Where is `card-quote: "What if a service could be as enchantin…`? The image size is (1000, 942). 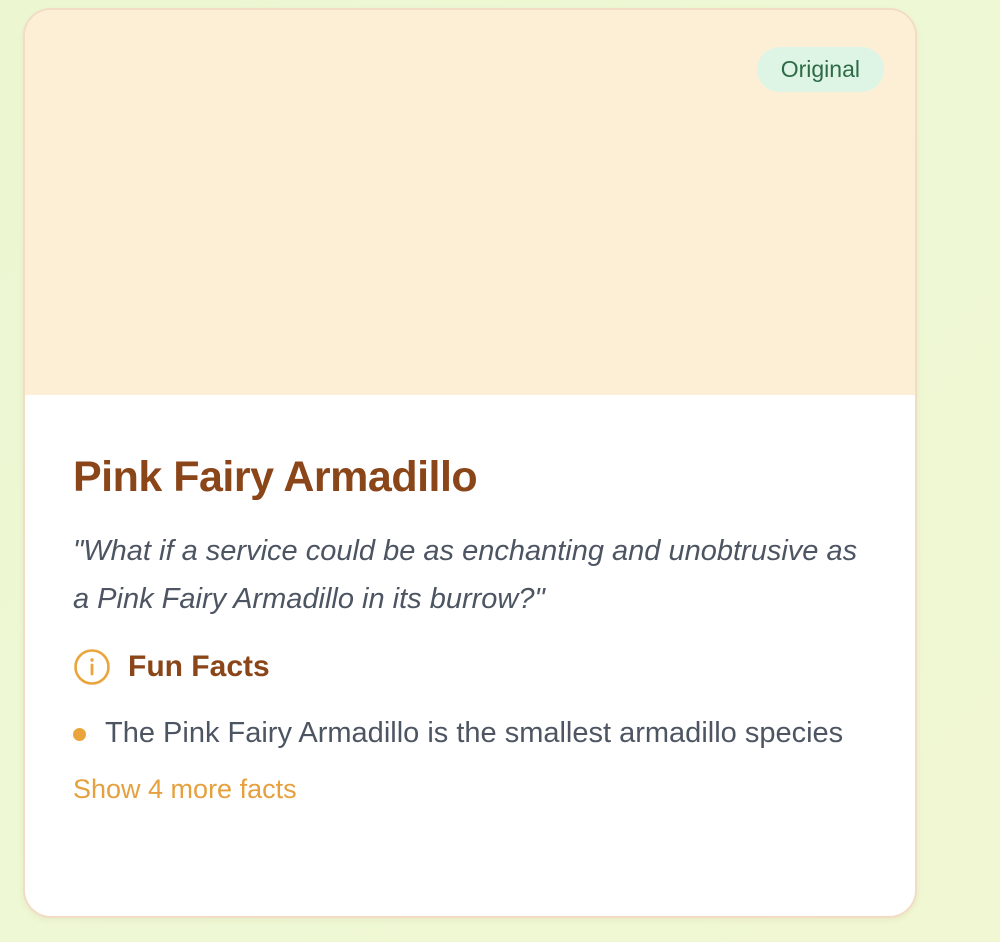 card-quote: "What if a service could be as enchantin… is located at coordinates (465, 575).